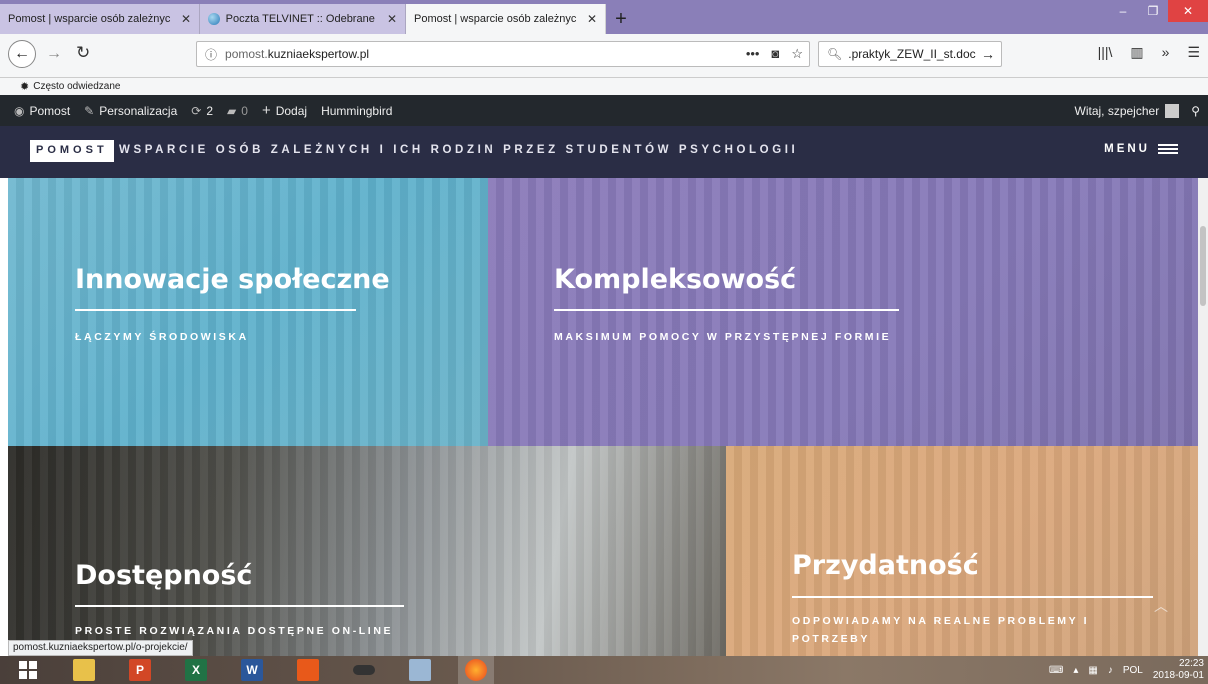 This screenshot has height=684, width=1208. Describe the element at coordinates (284, 110) in the screenshot. I see `wp-add-link: + Dodaj` at that location.